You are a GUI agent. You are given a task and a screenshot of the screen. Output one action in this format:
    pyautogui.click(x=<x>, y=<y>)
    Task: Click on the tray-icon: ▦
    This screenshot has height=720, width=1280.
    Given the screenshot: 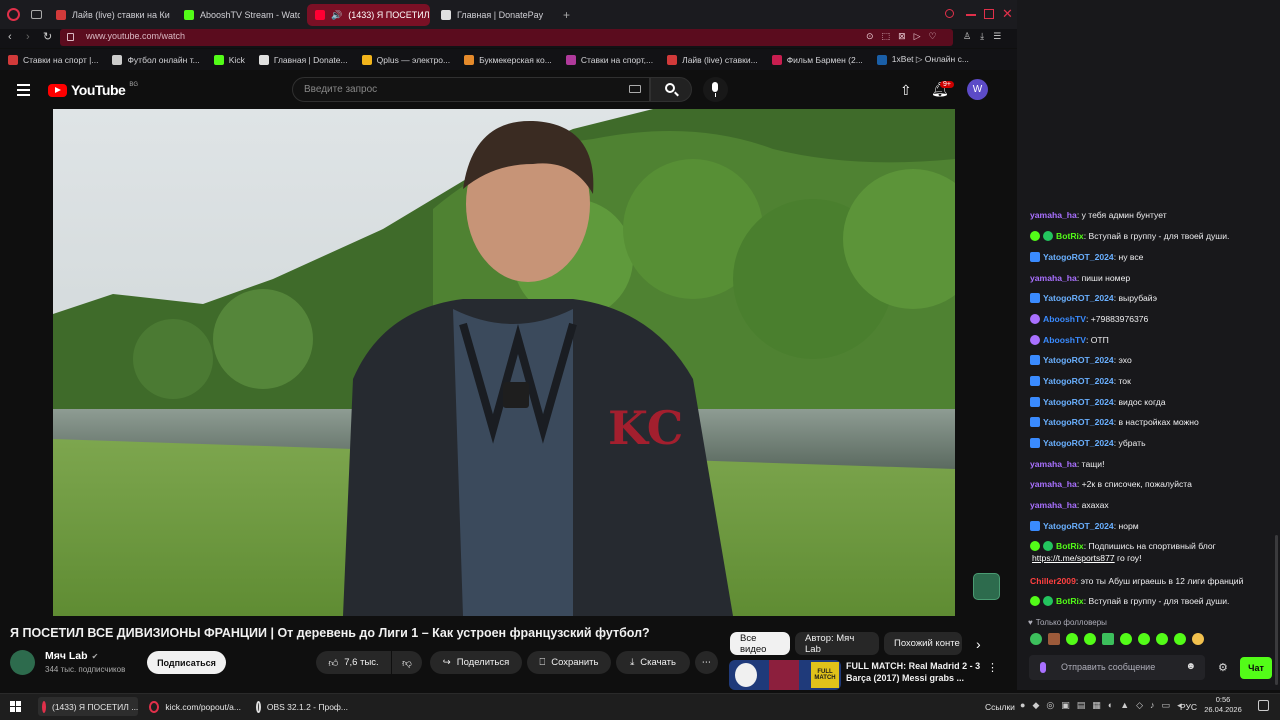 What is the action you would take?
    pyautogui.click(x=1096, y=705)
    